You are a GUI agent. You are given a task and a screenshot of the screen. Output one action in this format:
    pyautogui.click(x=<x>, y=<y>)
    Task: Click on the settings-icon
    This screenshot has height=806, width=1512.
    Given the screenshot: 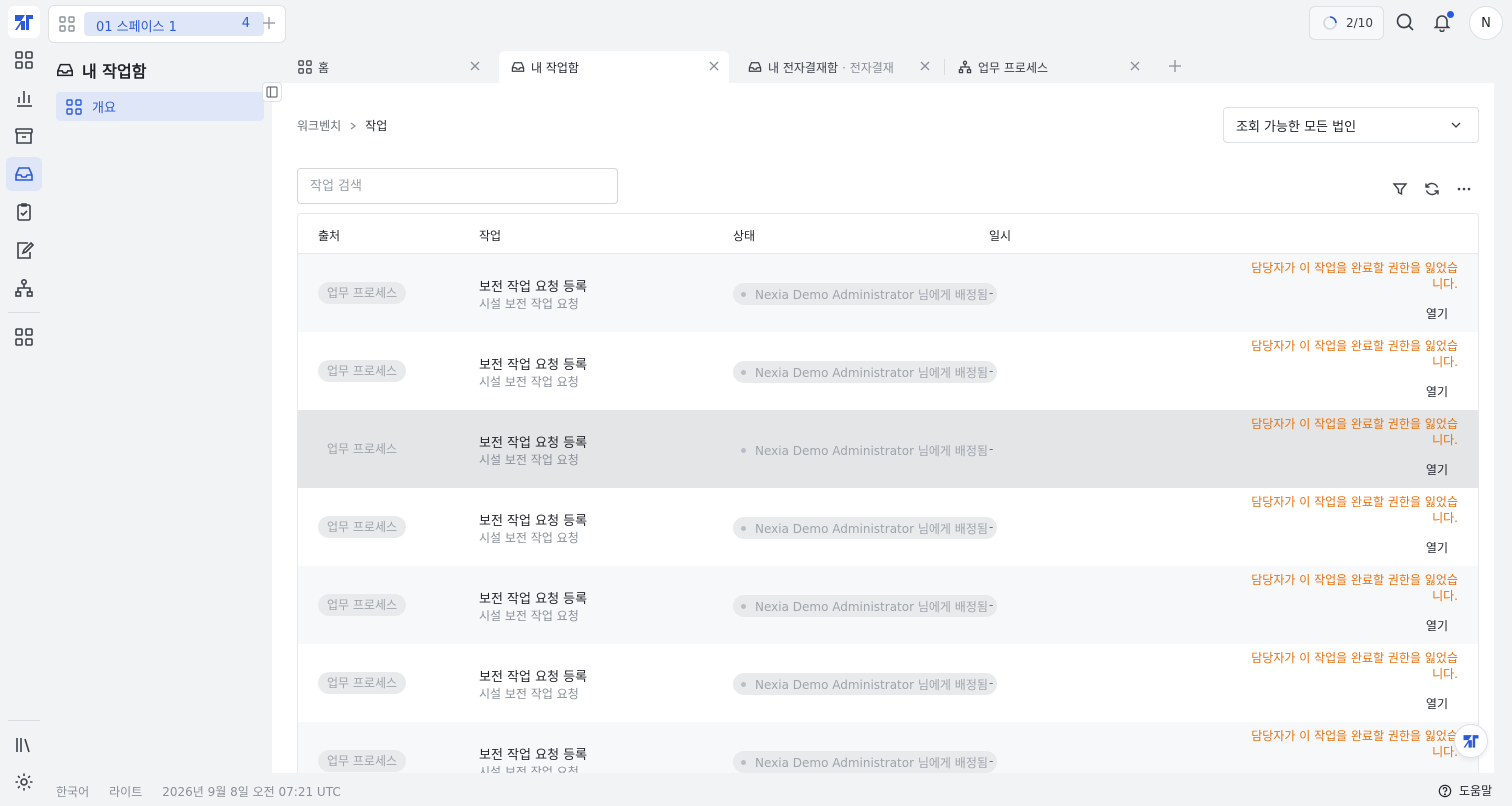 What is the action you would take?
    pyautogui.click(x=24, y=782)
    